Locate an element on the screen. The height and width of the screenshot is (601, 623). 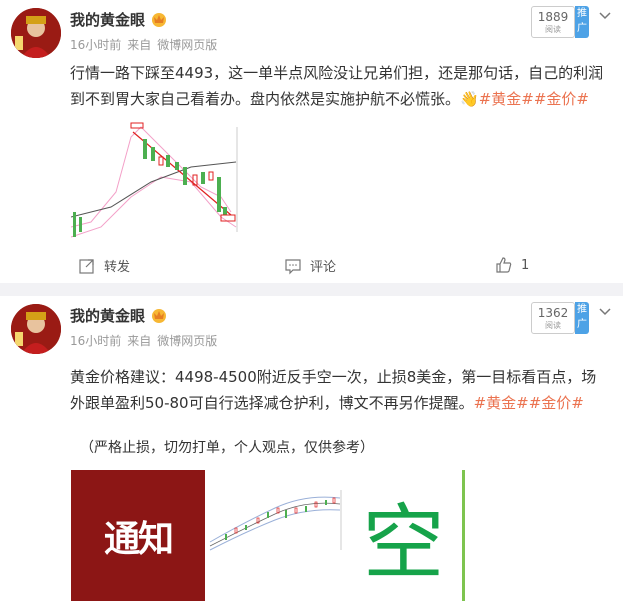
kline-chart-image is located at coordinates (156, 179).